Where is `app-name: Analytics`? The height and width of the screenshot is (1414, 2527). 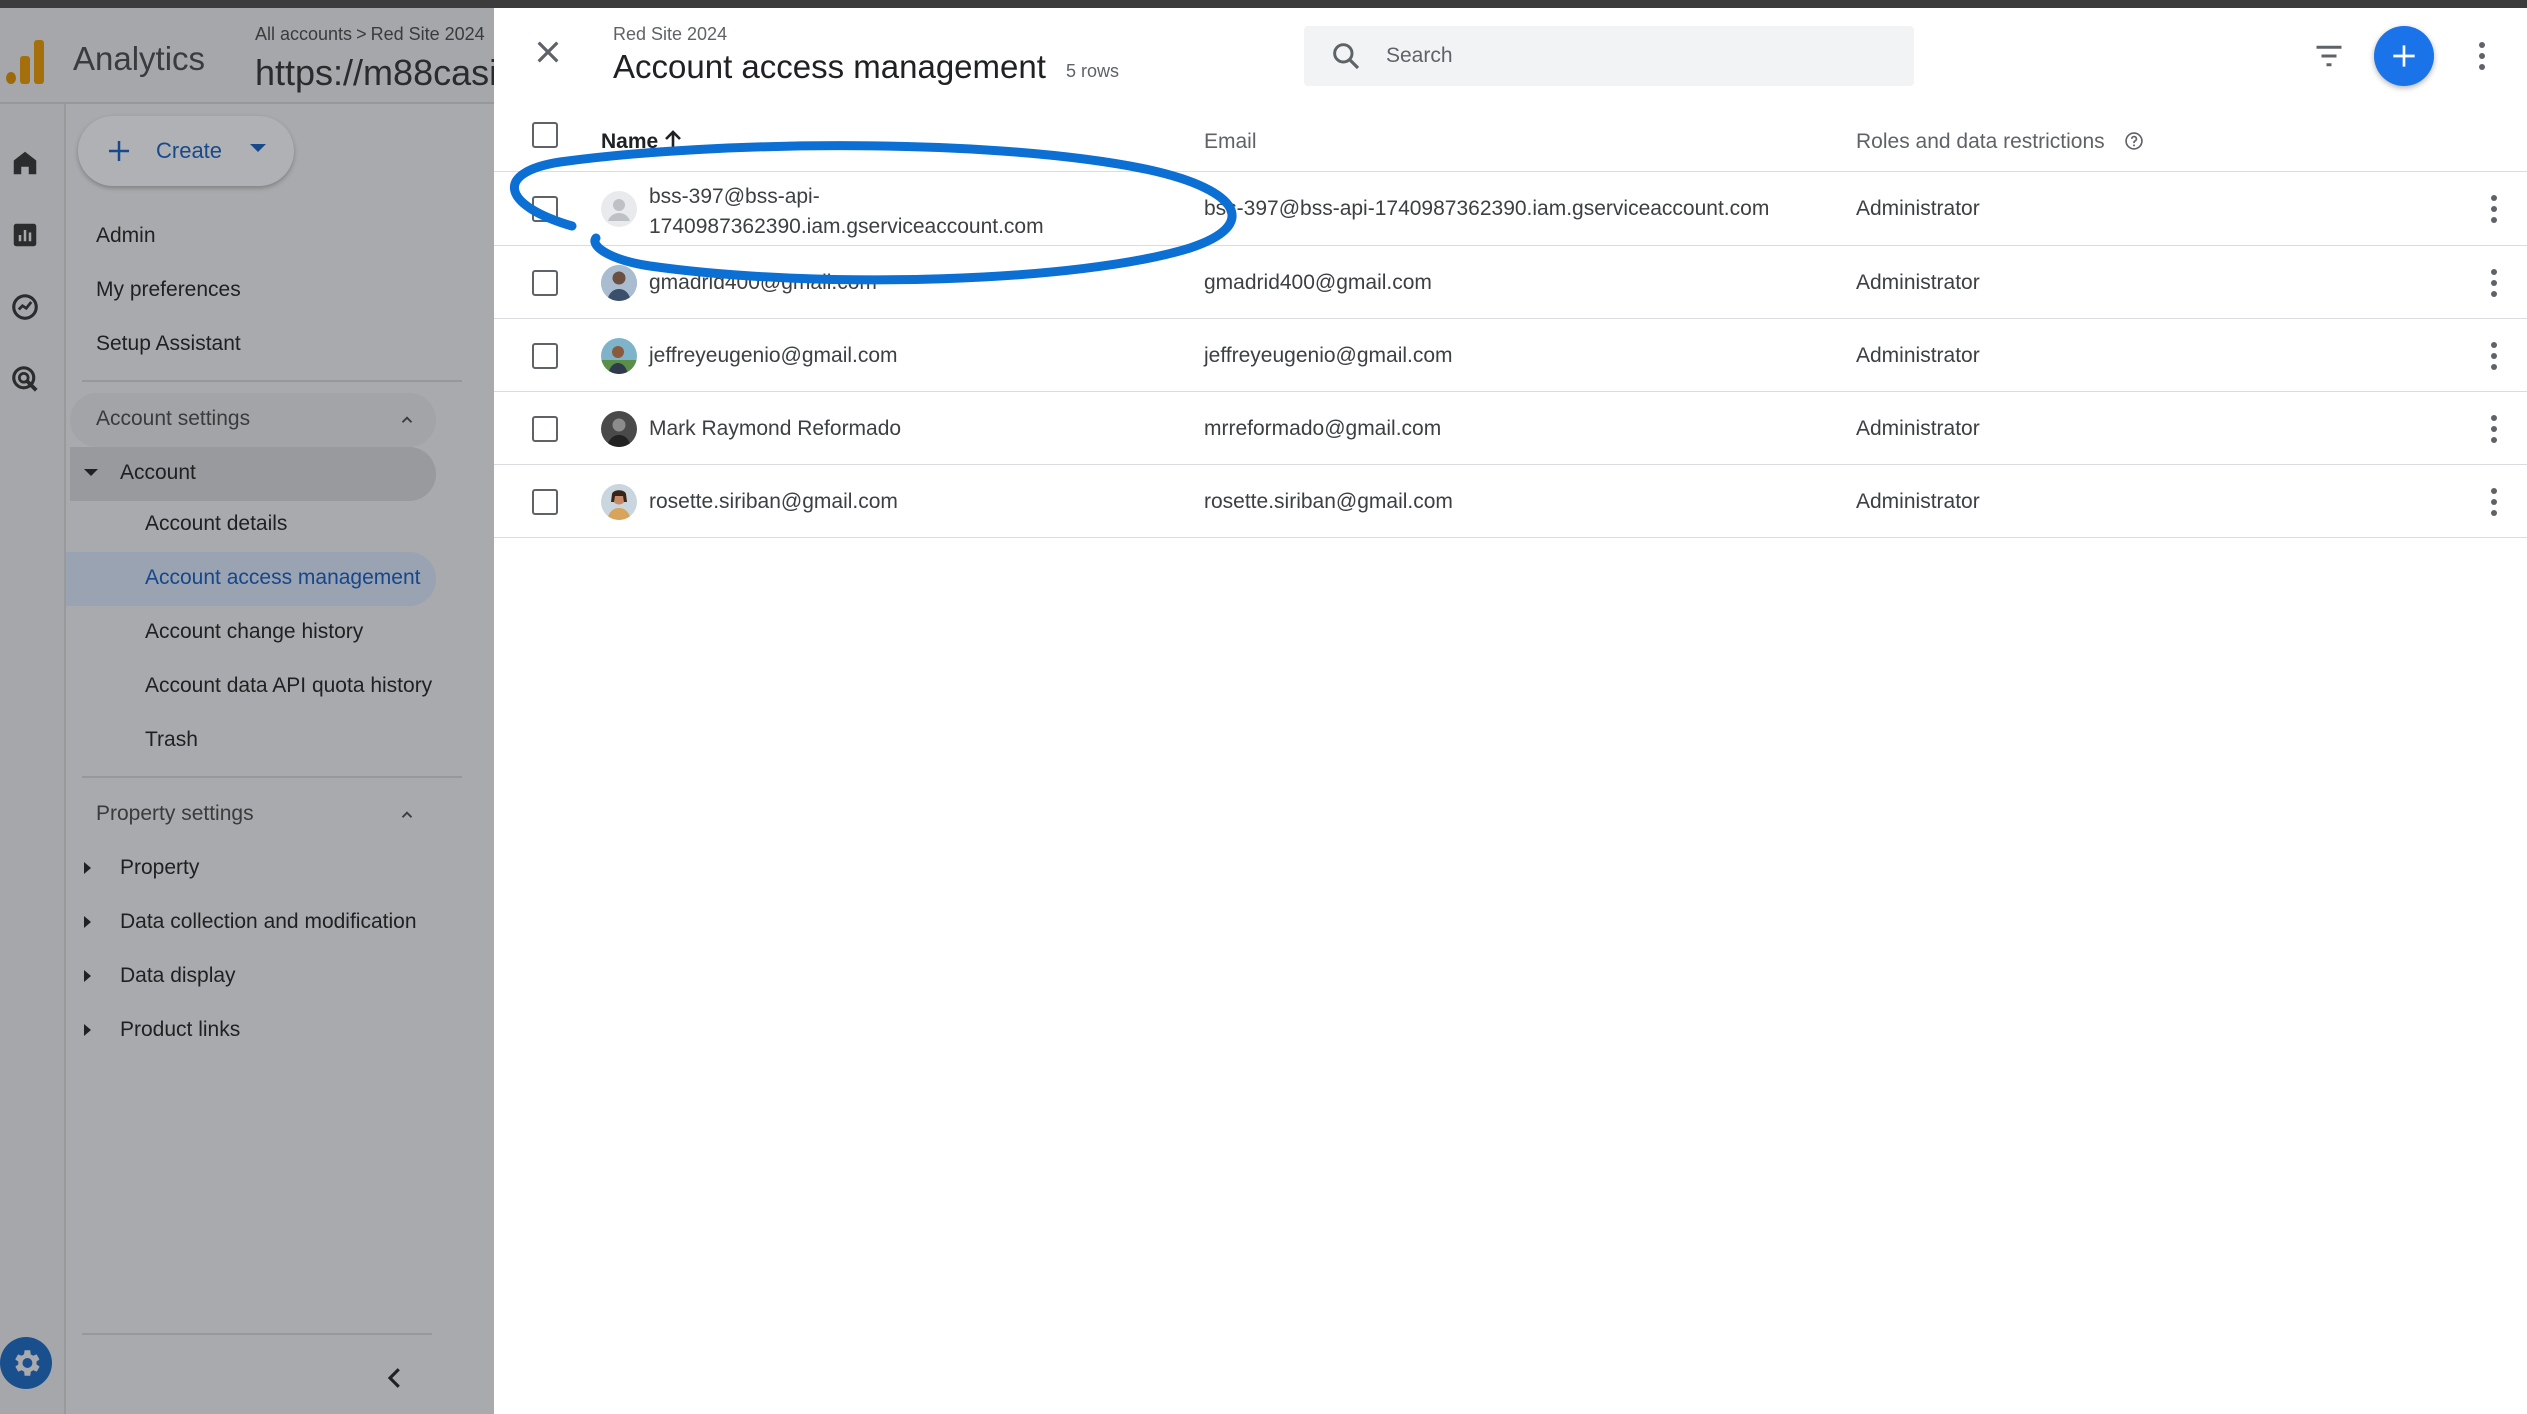
app-name: Analytics is located at coordinates (139, 58).